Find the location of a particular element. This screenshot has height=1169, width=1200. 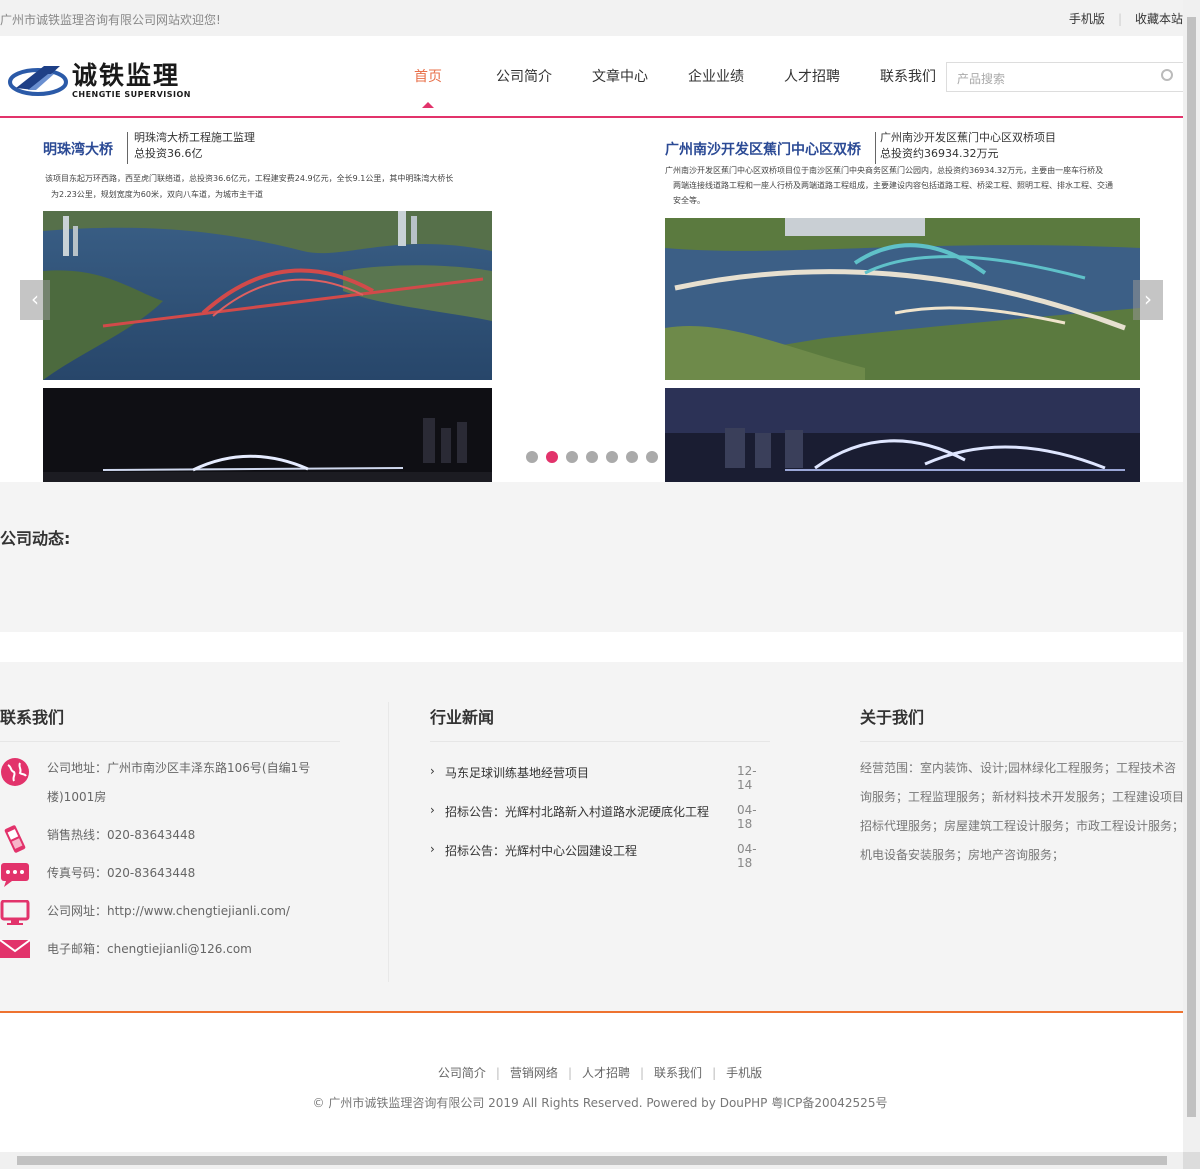

logo: 诚铁监理 CHENGTIE SUPERVISION is located at coordinates (103, 80).